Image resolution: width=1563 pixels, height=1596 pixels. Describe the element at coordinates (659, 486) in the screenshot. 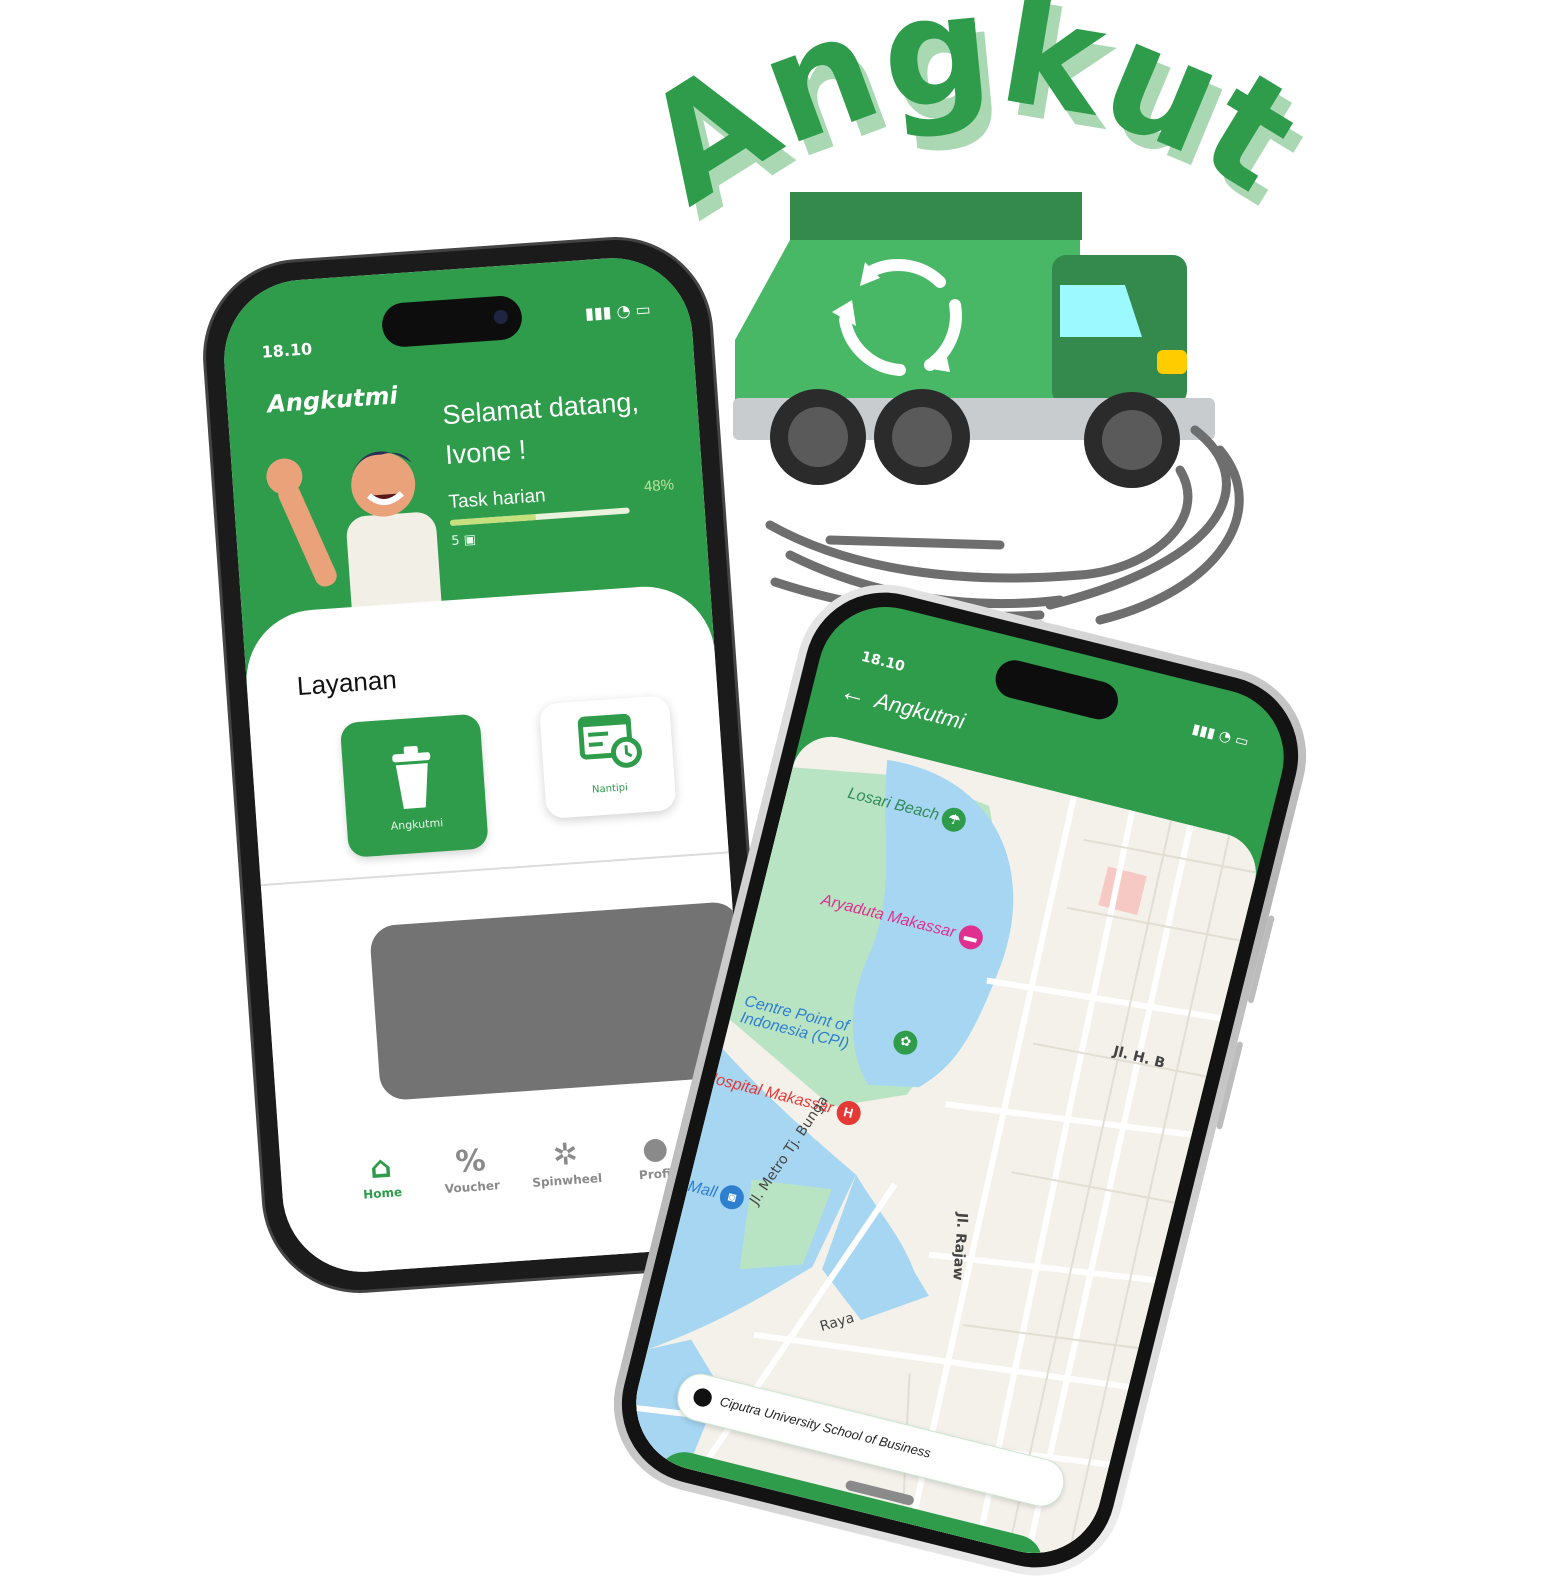

I see `task-percent: 48%` at that location.